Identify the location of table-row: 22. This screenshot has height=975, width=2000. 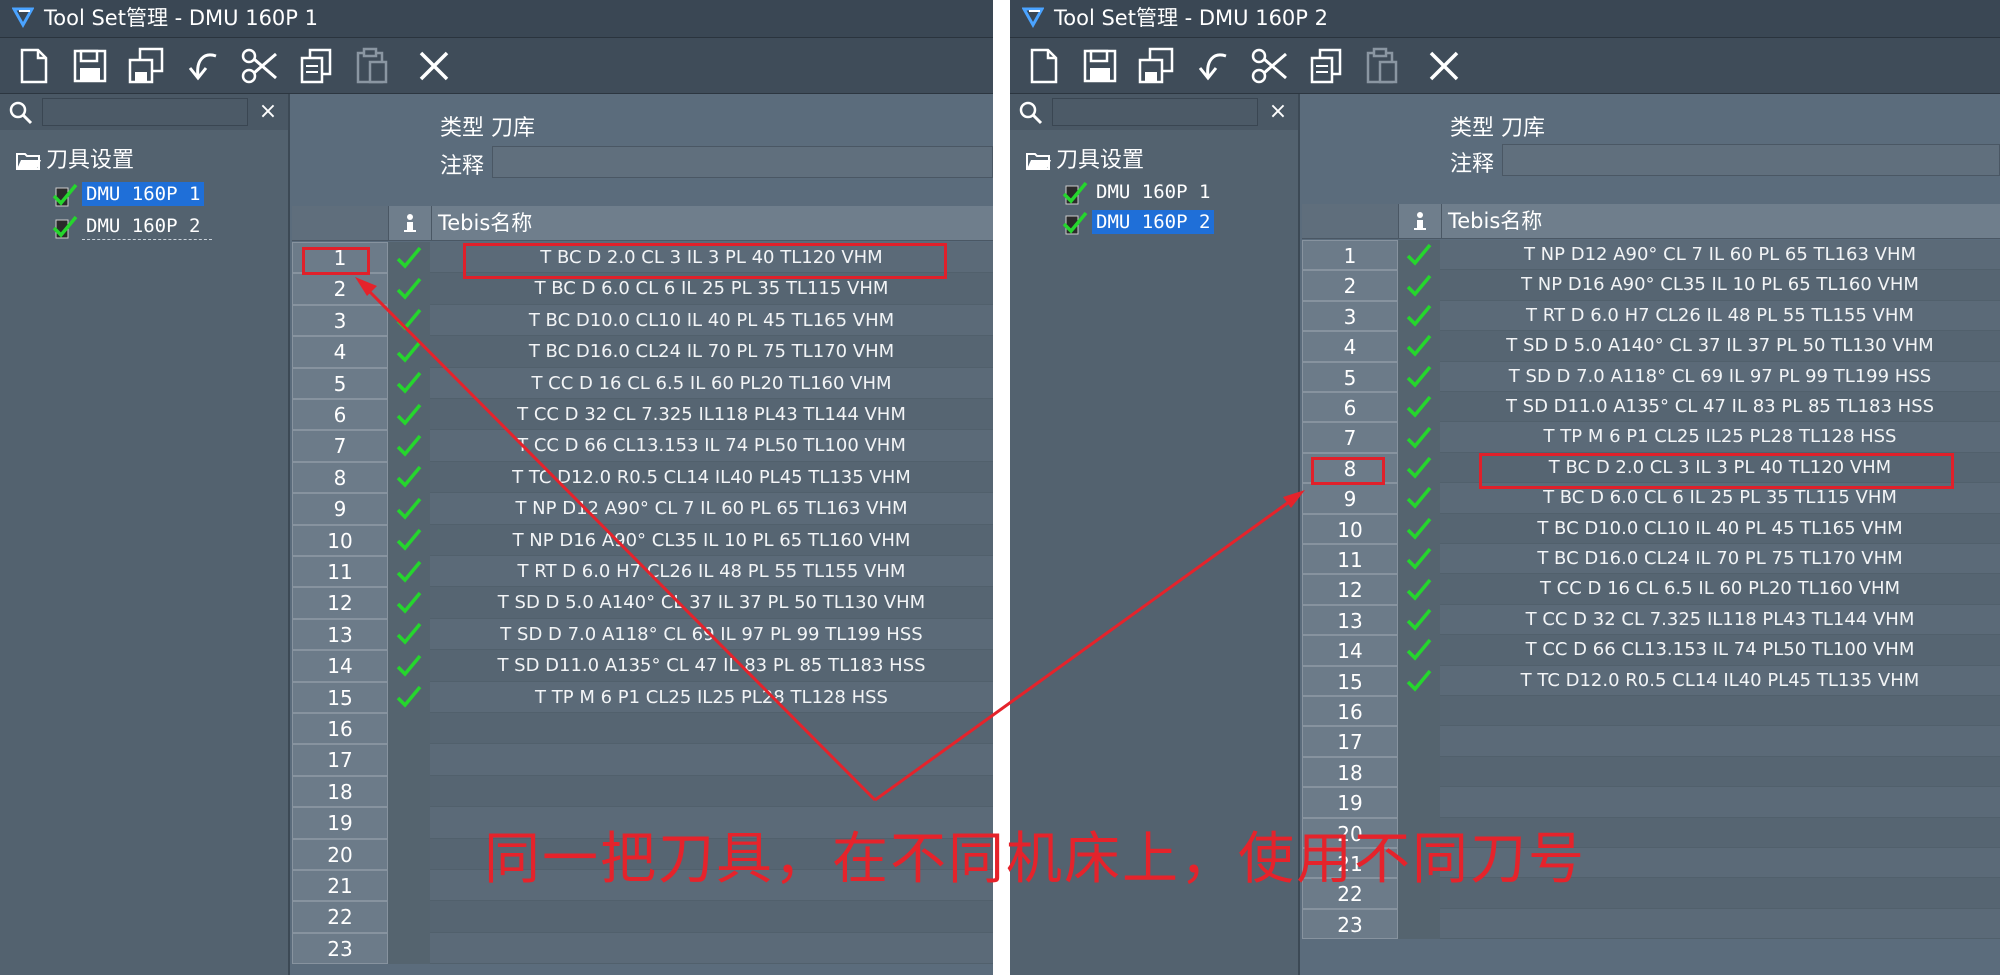
(642, 917).